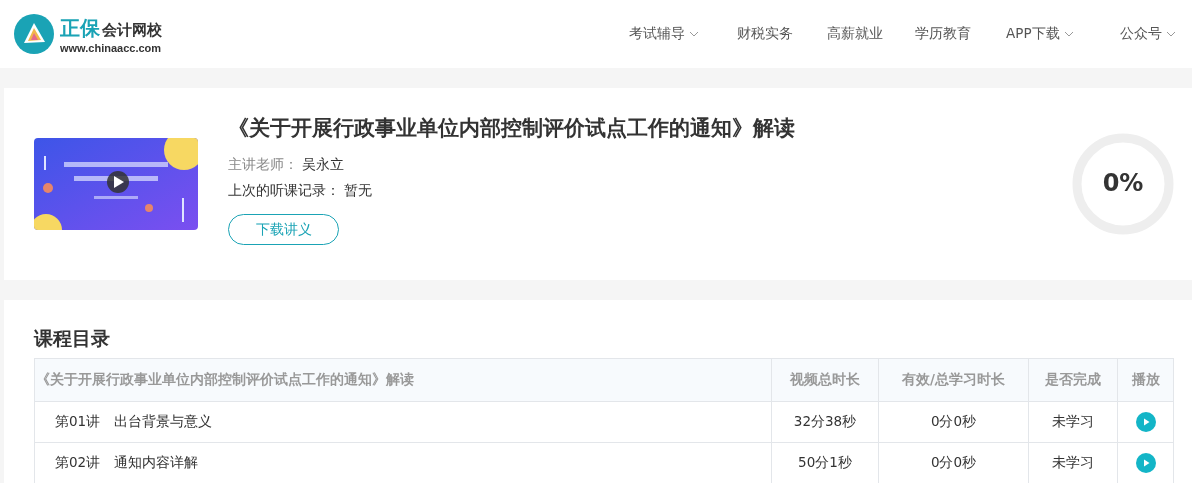 This screenshot has width=1192, height=483. What do you see at coordinates (80, 27) in the screenshot?
I see `logo-brand: 正保` at bounding box center [80, 27].